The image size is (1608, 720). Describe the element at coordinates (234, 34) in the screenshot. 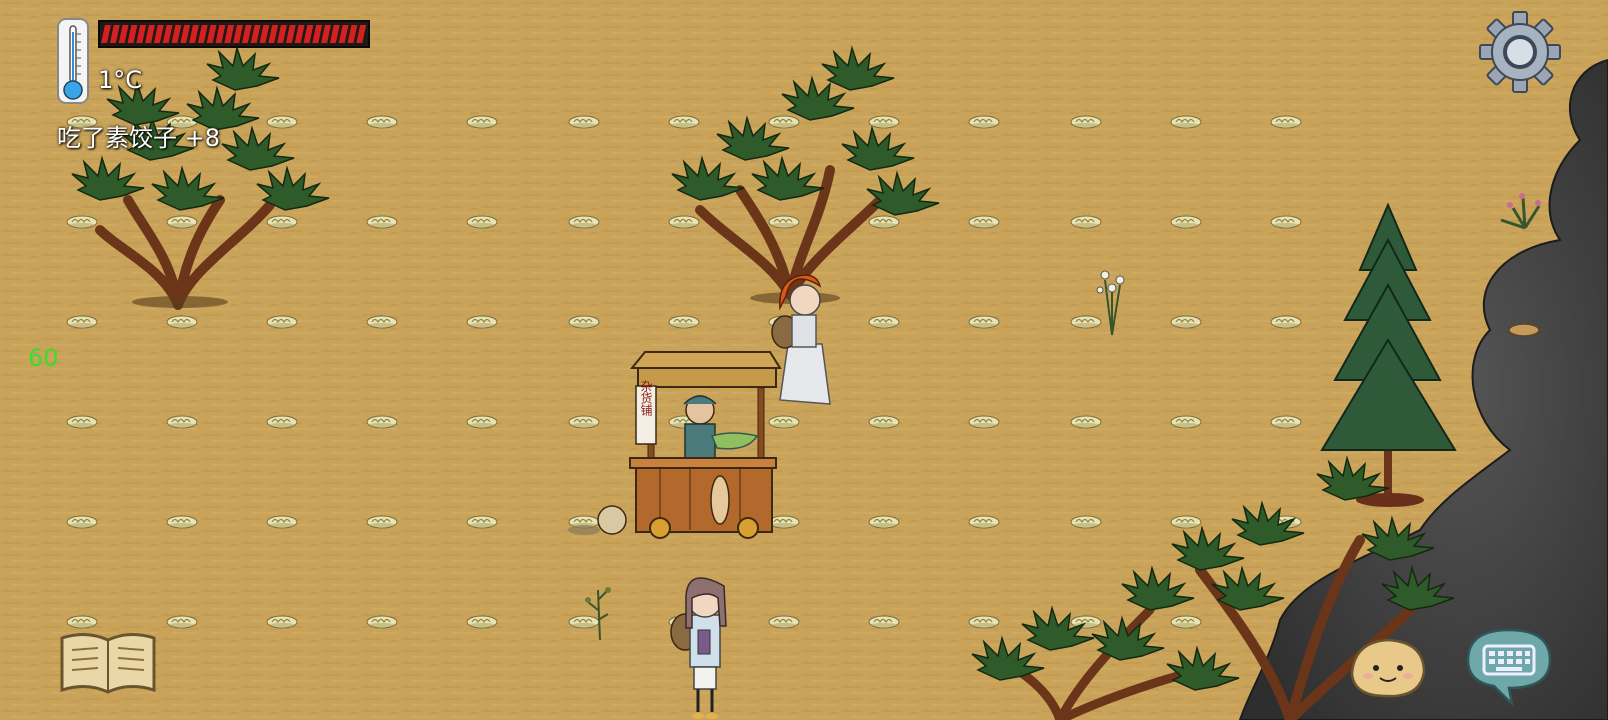

I see `hunger-bar` at that location.